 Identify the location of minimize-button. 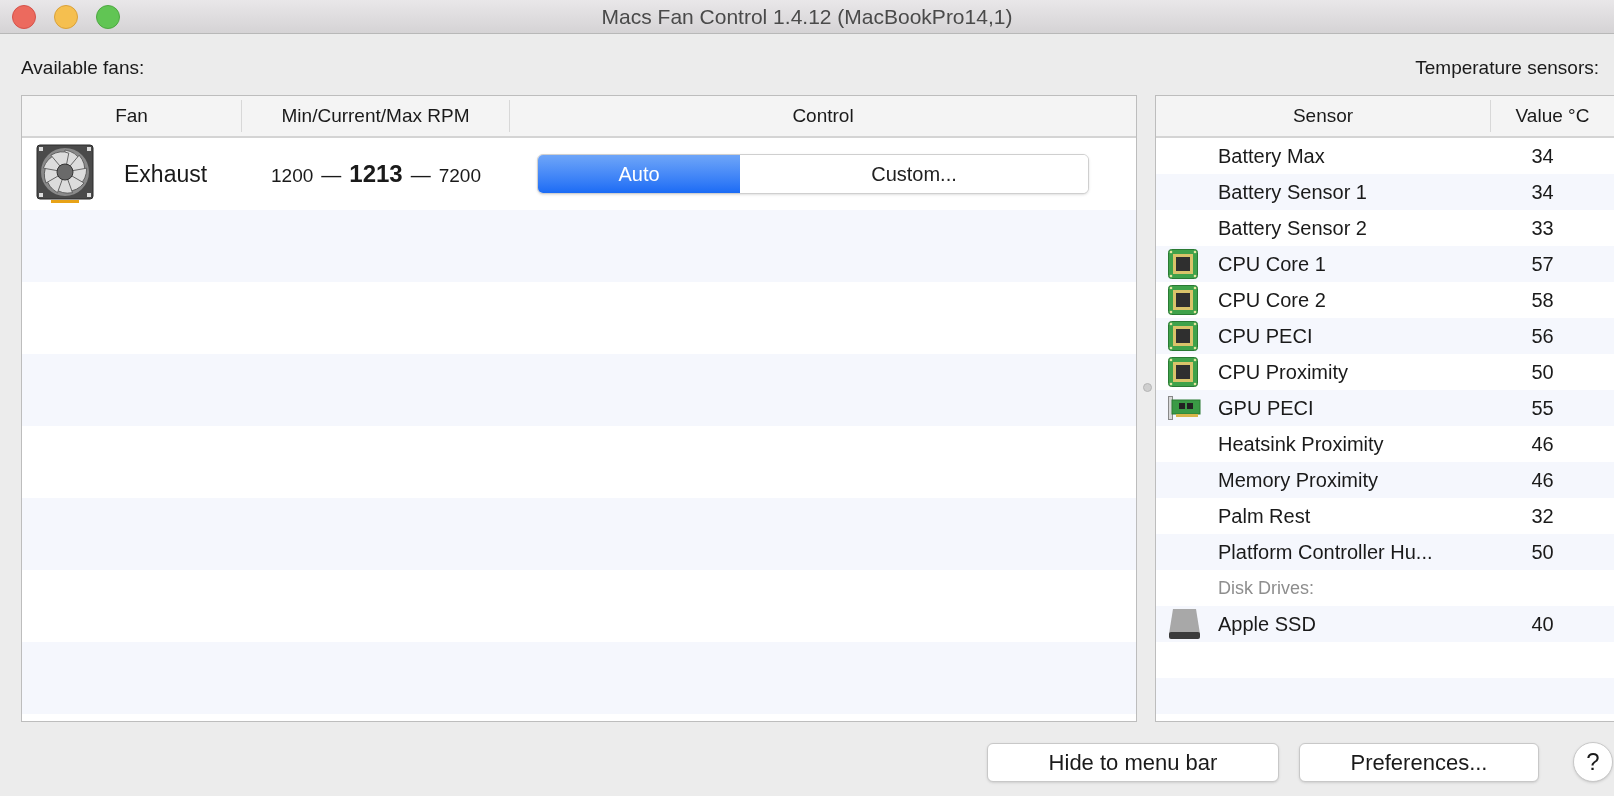
(66, 17).